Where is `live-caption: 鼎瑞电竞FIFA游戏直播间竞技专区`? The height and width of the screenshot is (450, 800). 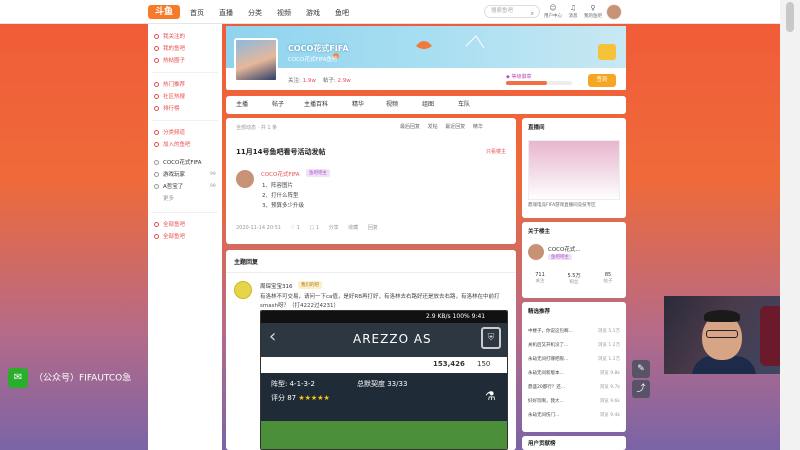 live-caption: 鼎瑞电竞FIFA游戏直播间竞技专区 is located at coordinates (562, 205).